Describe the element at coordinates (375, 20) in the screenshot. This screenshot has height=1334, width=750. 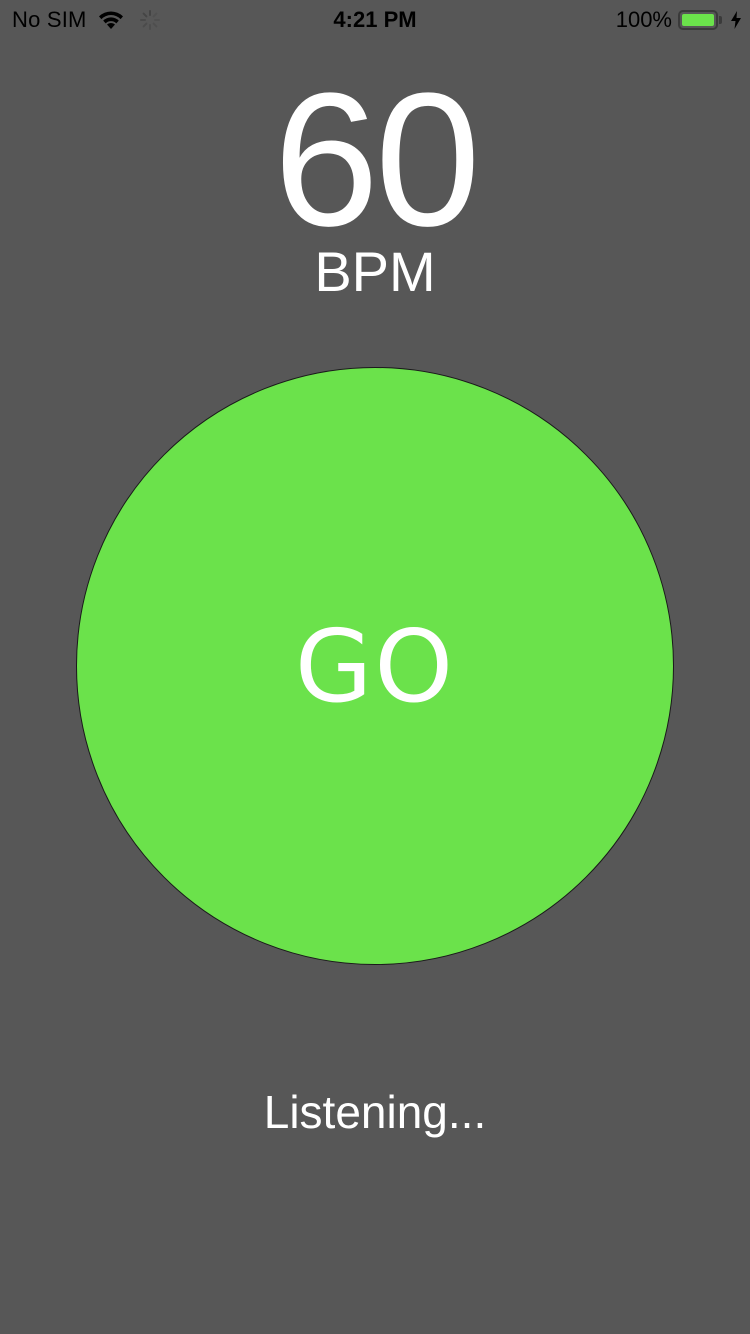
I see `status-bar: No SIM 4:21 PM 100%` at that location.